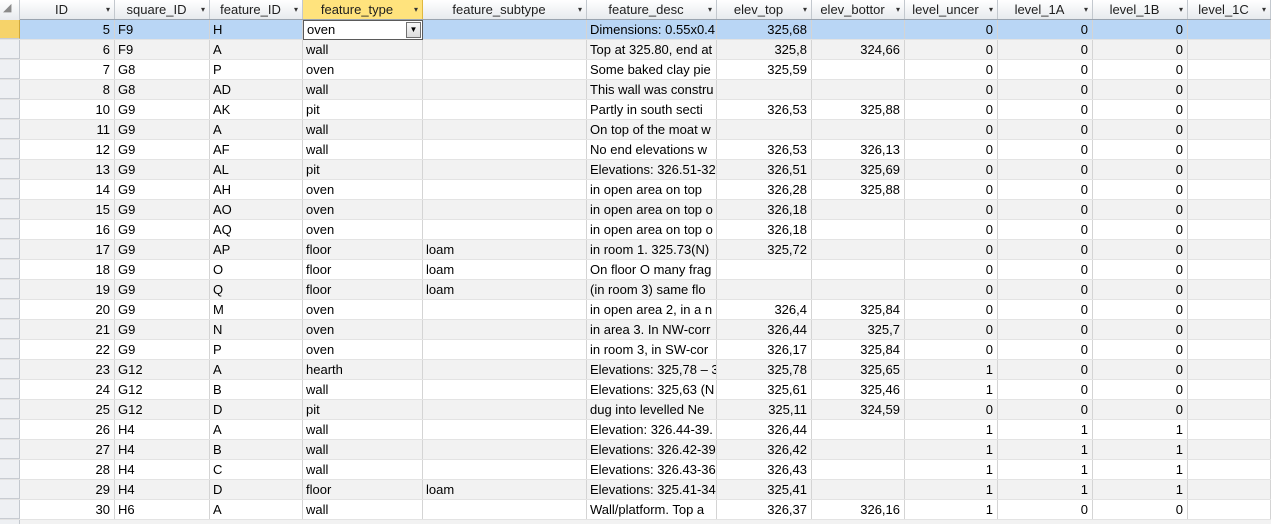 This screenshot has height=524, width=1271. Describe the element at coordinates (652, 109) in the screenshot. I see `cell-feature-desc: Partly in south secti` at that location.